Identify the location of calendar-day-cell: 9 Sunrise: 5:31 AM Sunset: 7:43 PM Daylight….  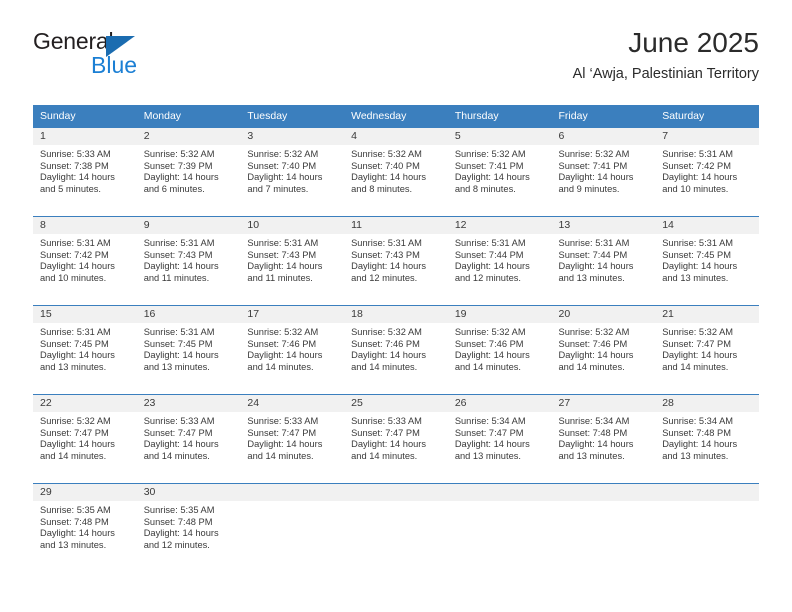
(188, 261).